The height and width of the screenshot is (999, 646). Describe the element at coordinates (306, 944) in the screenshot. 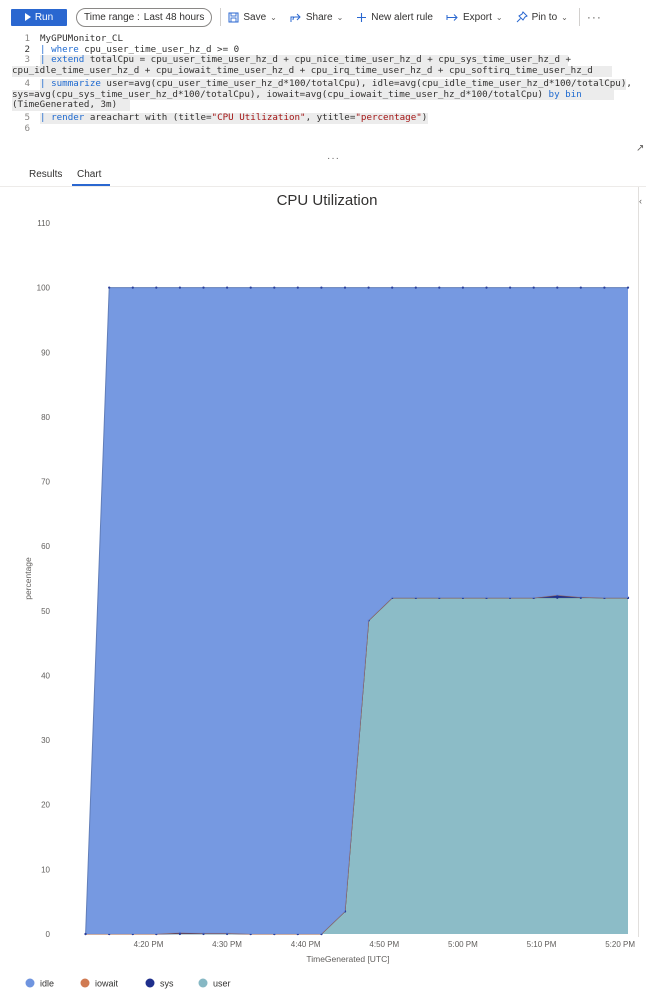

I see `x-tick-label: 4:40 PM` at that location.